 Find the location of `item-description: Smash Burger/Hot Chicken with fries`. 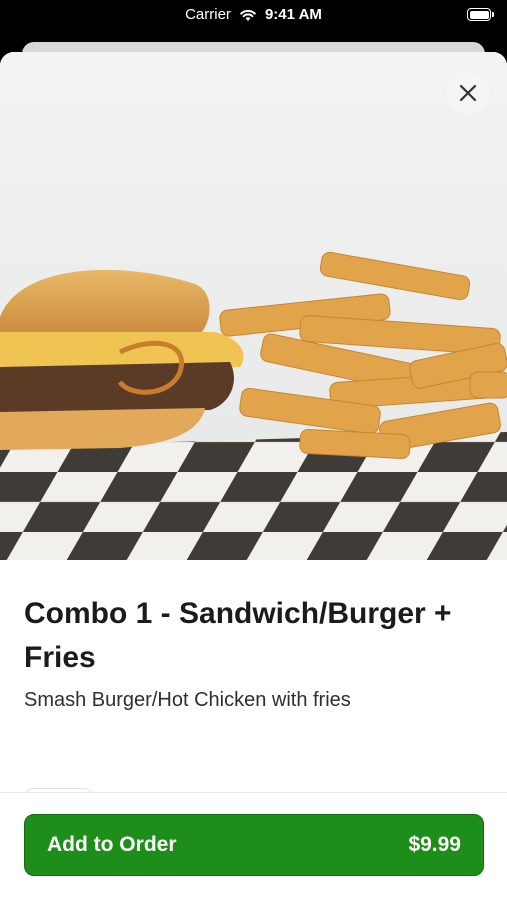

item-description: Smash Burger/Hot Chicken with fries is located at coordinates (187, 700).